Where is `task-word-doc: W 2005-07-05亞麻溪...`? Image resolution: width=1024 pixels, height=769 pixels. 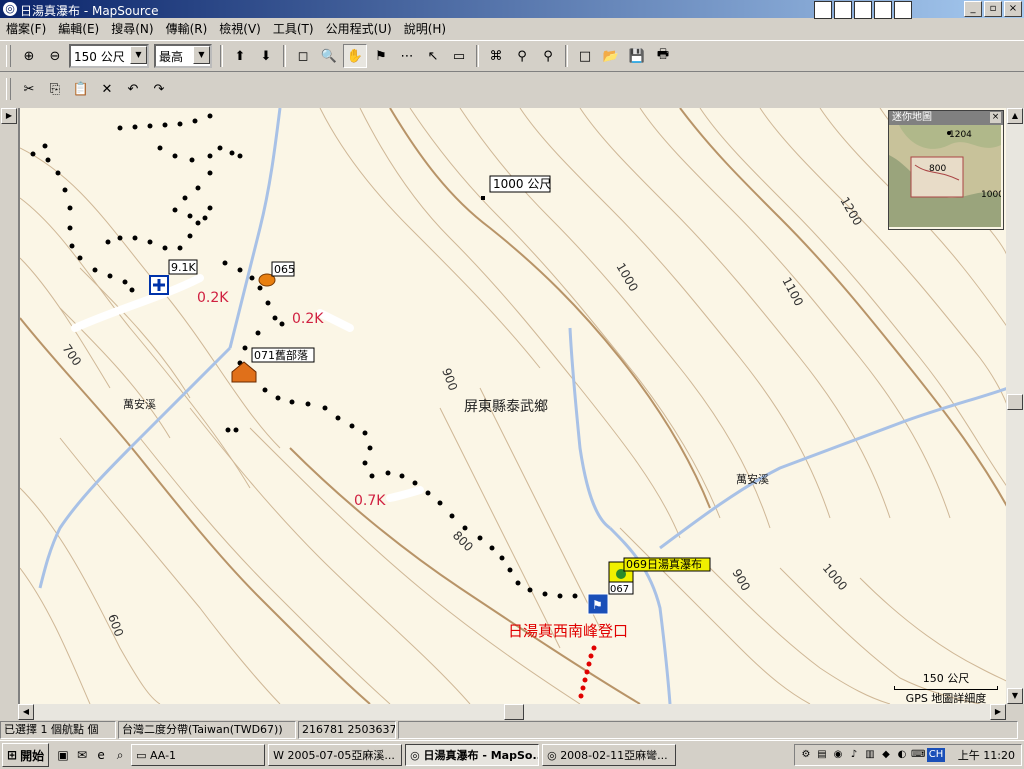 task-word-doc: W 2005-07-05亞麻溪... is located at coordinates (335, 755).